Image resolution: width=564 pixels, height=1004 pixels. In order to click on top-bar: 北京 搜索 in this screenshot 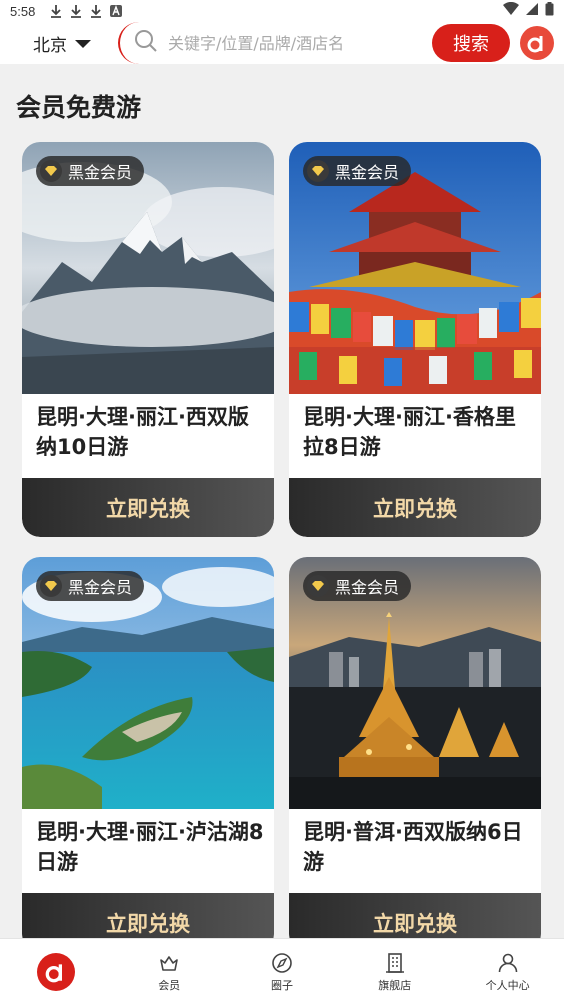, I will do `click(282, 43)`.